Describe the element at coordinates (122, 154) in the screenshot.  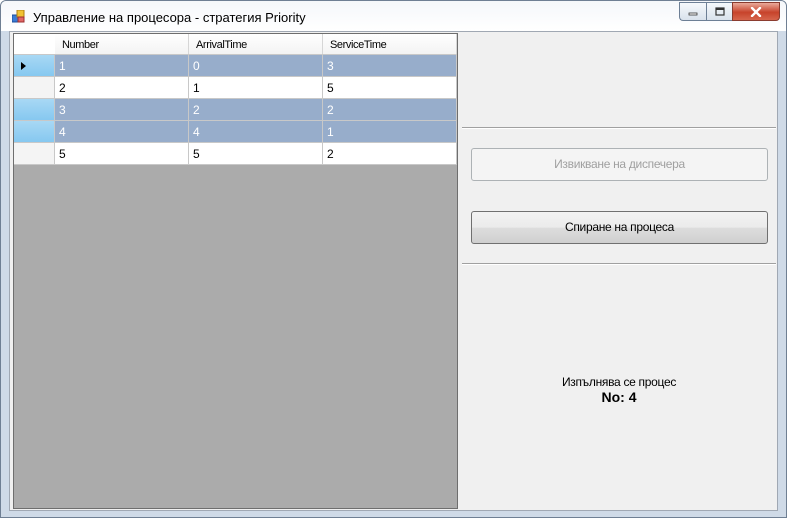
I see `cell-number: 5` at that location.